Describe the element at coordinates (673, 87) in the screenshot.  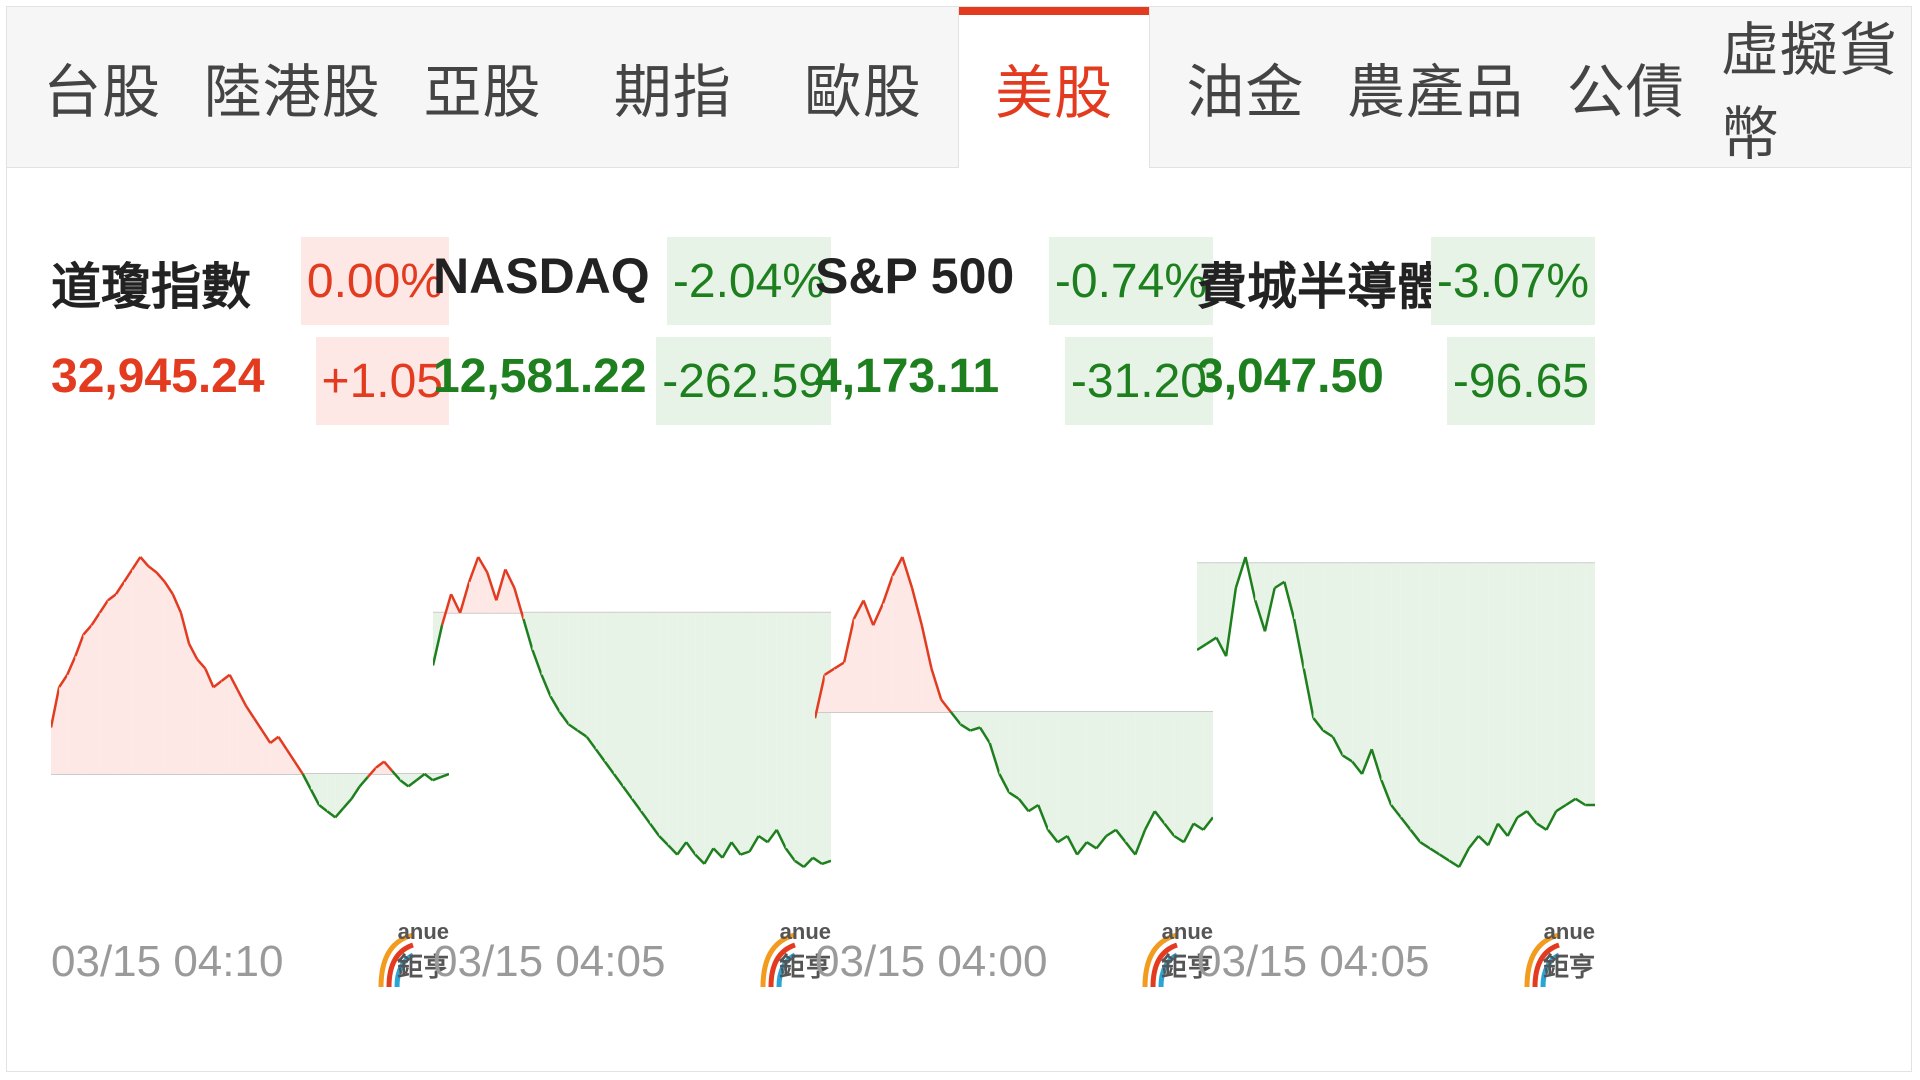
I see `tab-3: 期指` at that location.